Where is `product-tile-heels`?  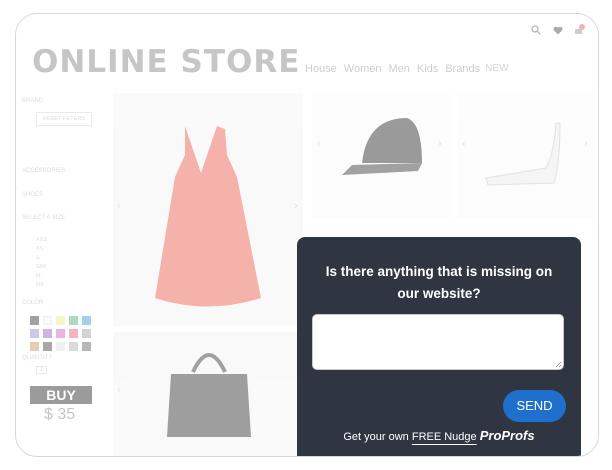 product-tile-heels is located at coordinates (527, 155).